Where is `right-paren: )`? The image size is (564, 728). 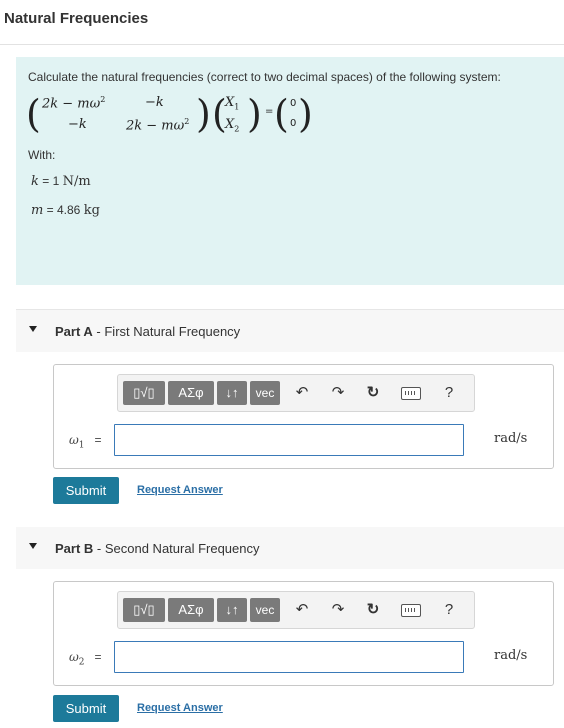
right-paren: ) is located at coordinates (203, 114).